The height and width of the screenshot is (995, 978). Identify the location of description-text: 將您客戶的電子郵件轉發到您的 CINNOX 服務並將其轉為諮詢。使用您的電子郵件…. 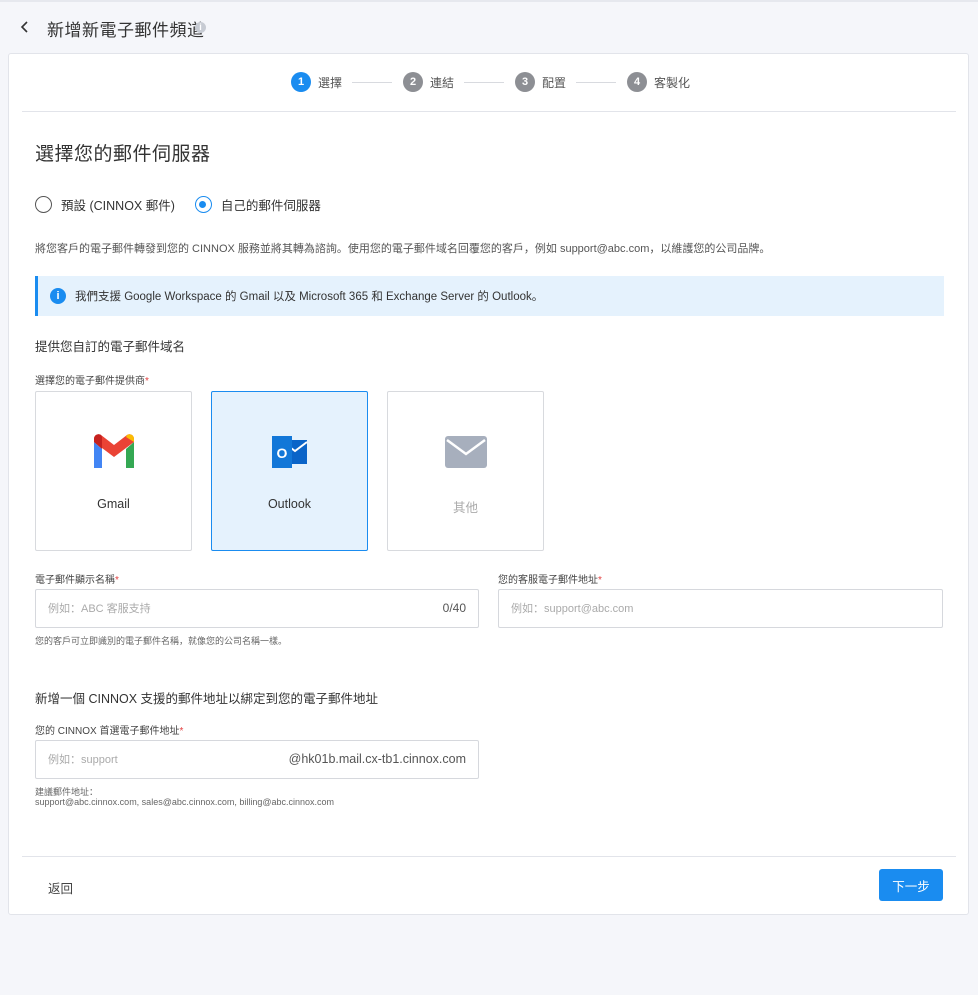
(403, 249).